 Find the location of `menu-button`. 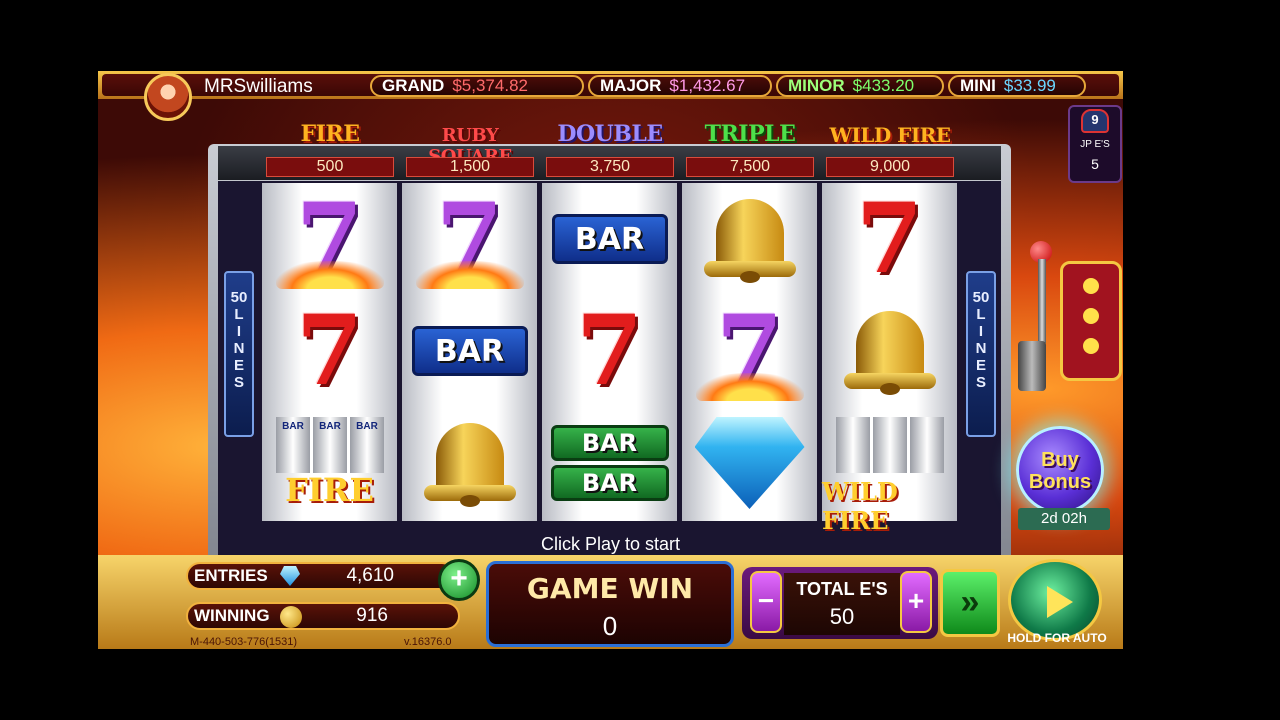

menu-button is located at coordinates (1091, 321).